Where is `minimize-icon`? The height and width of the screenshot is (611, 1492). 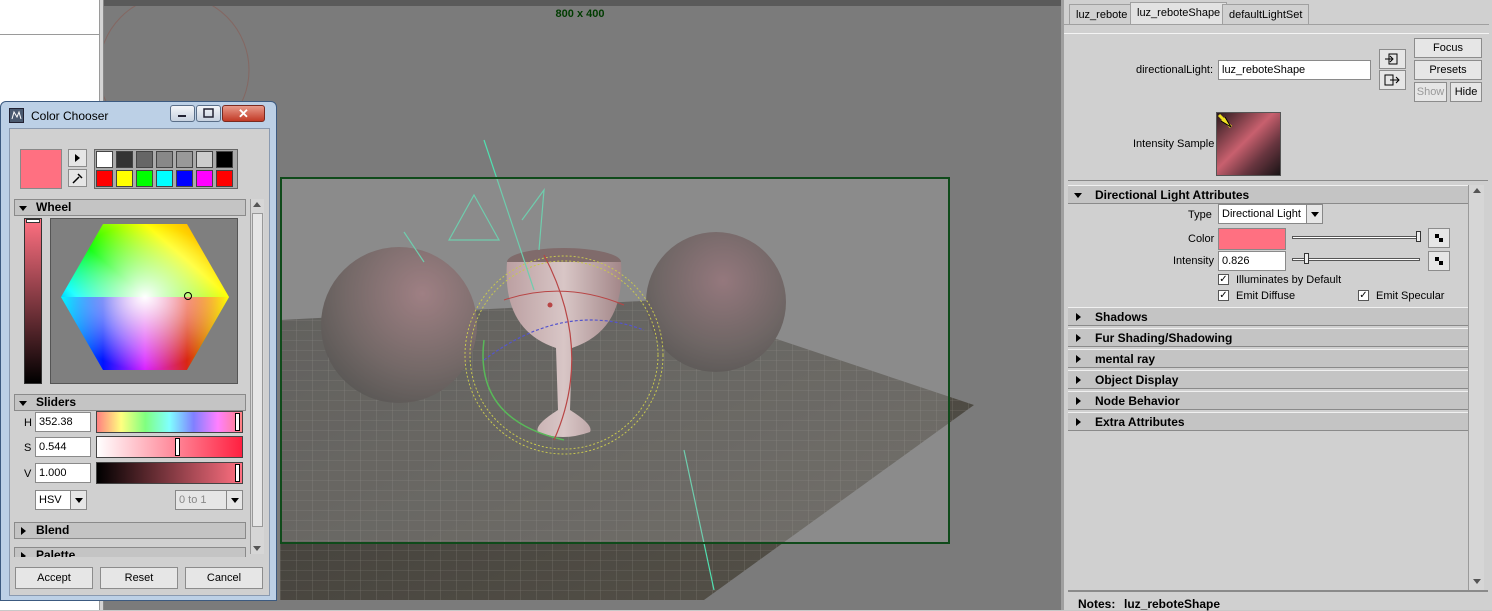
minimize-icon is located at coordinates (182, 116).